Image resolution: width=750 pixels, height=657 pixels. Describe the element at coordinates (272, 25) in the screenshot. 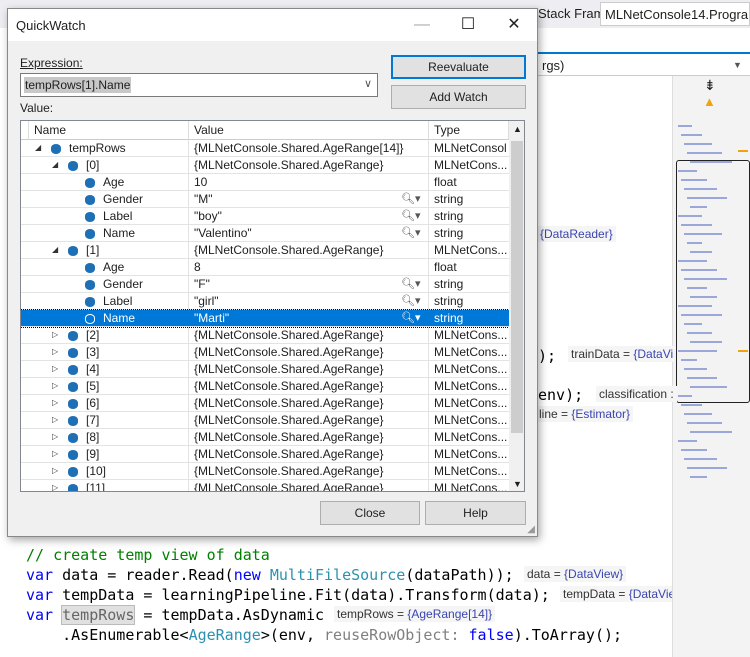

I see `title-bar: QuickWatch — ☐ ✕` at that location.